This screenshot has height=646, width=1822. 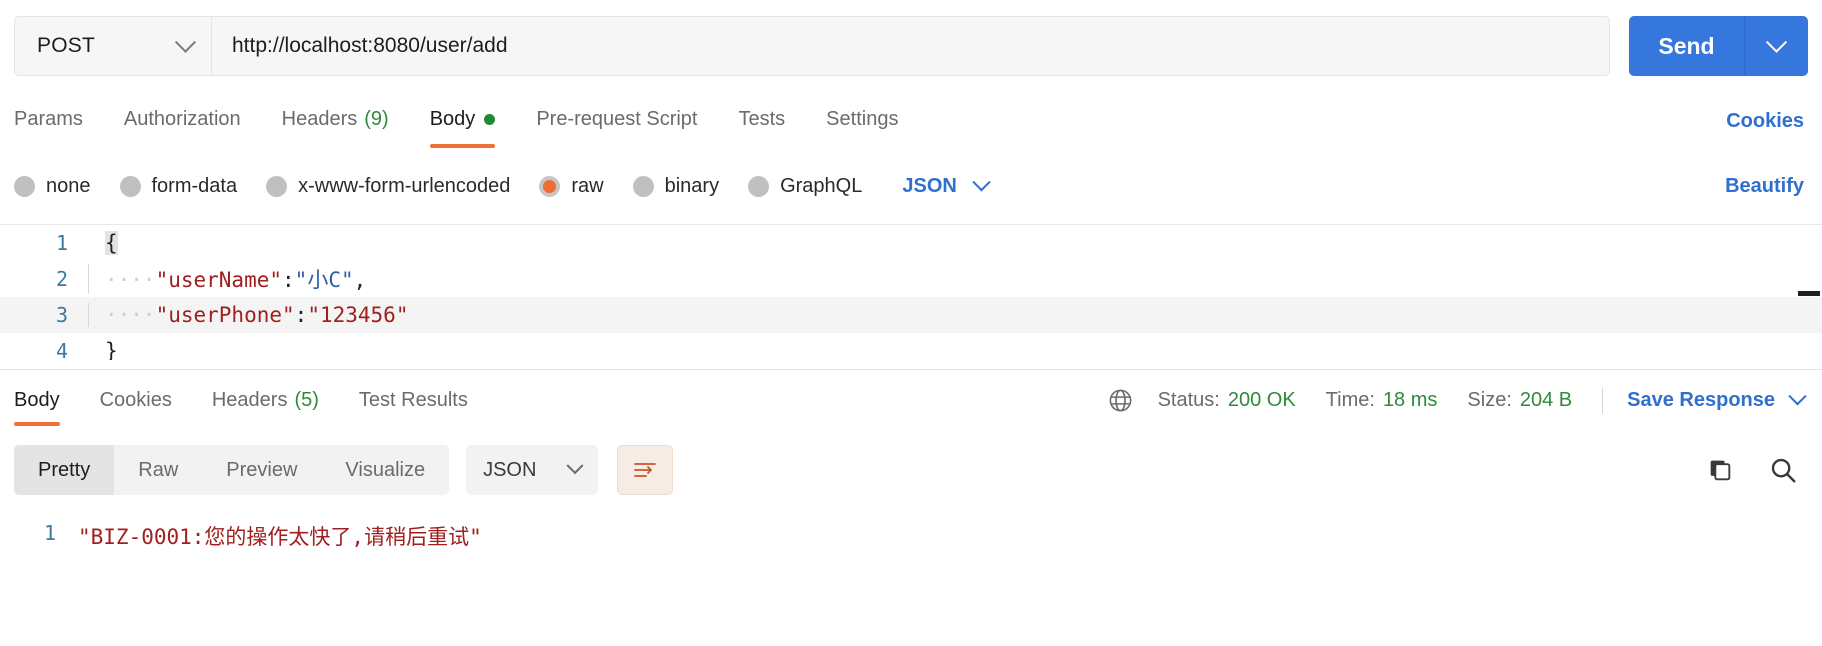 I want to click on view-mode-raw: Raw, so click(x=158, y=470).